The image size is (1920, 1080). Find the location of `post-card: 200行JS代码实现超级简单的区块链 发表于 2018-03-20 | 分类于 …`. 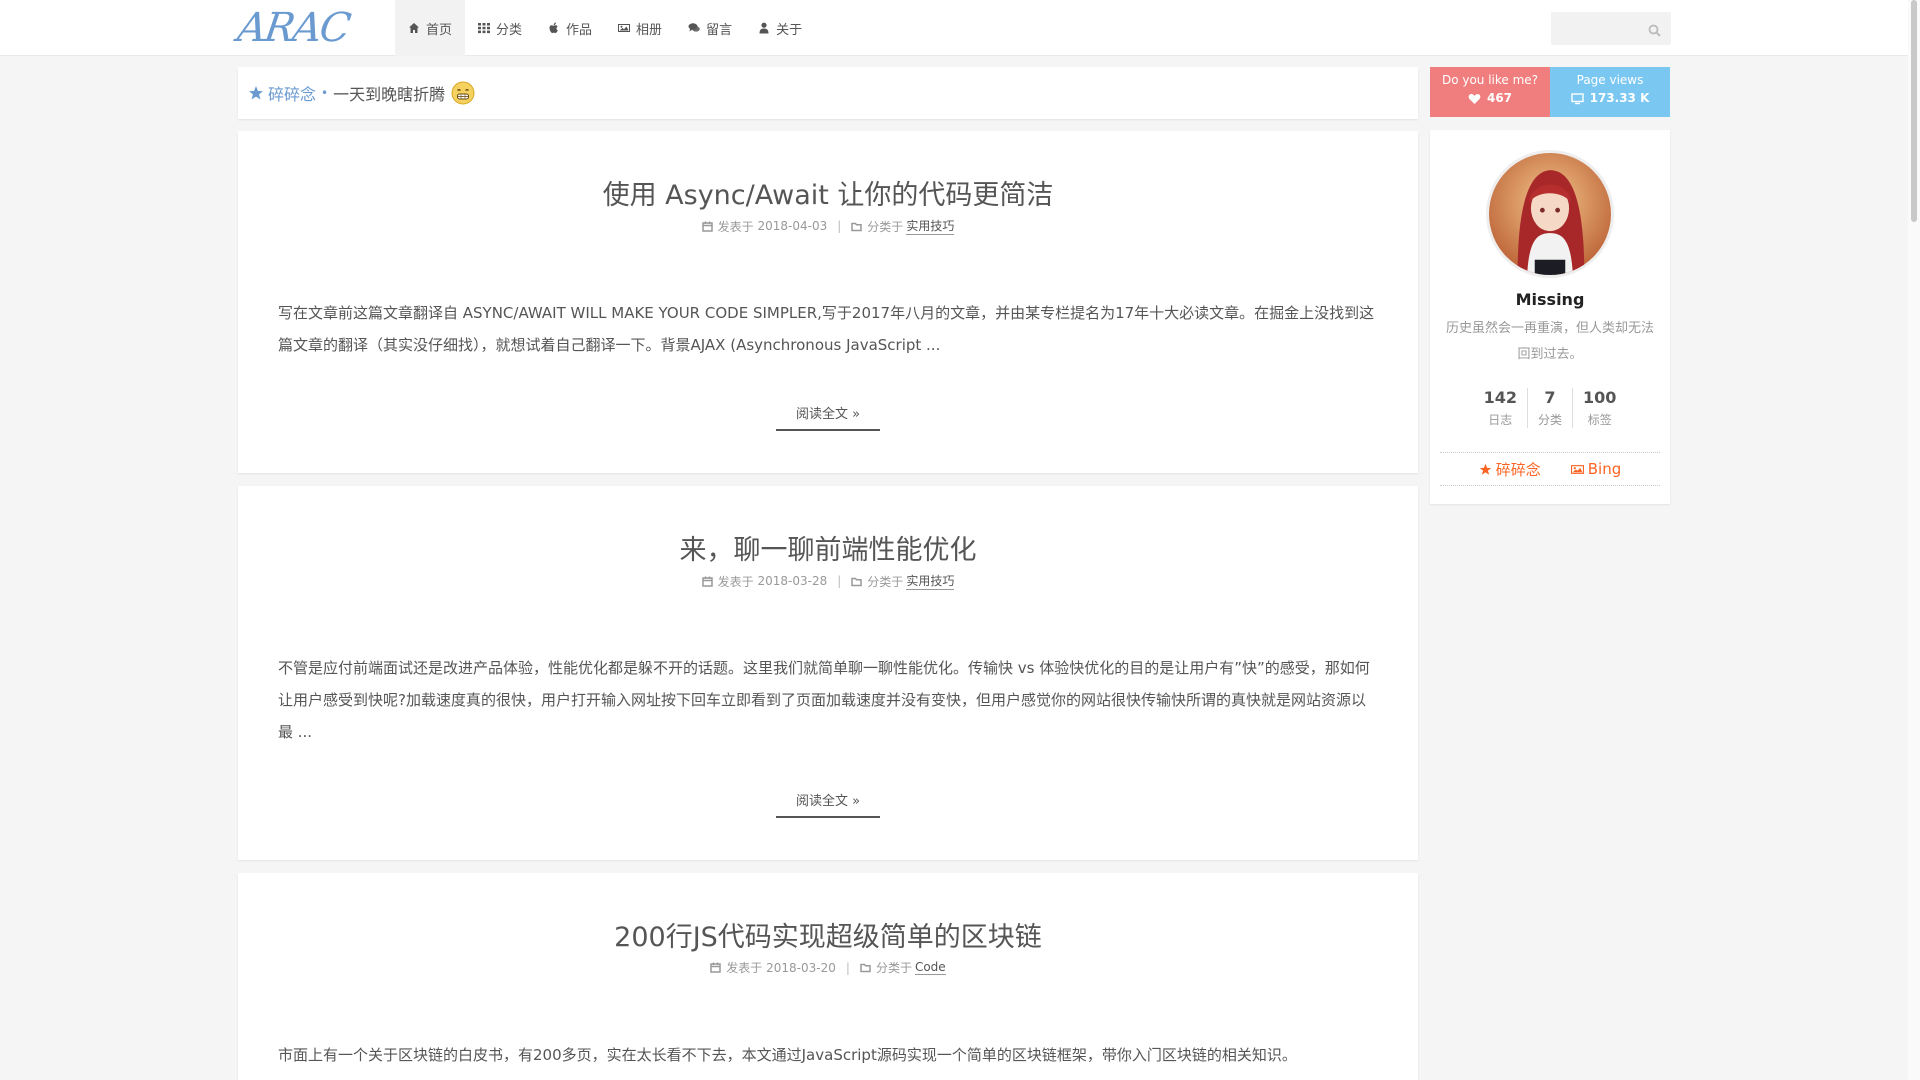

post-card: 200行JS代码实现超级简单的区块链 发表于 2018-03-20 | 分类于 … is located at coordinates (828, 976).